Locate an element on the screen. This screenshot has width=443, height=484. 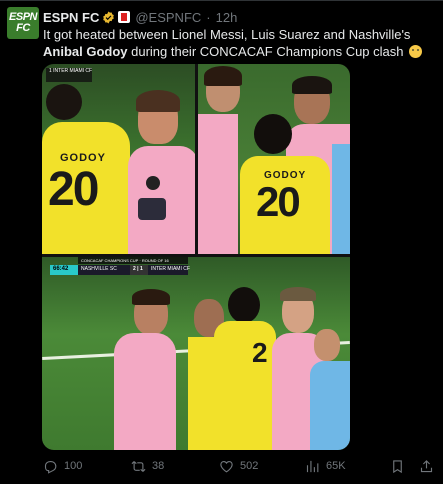
club-crest-icon is located at coordinates (153, 183).